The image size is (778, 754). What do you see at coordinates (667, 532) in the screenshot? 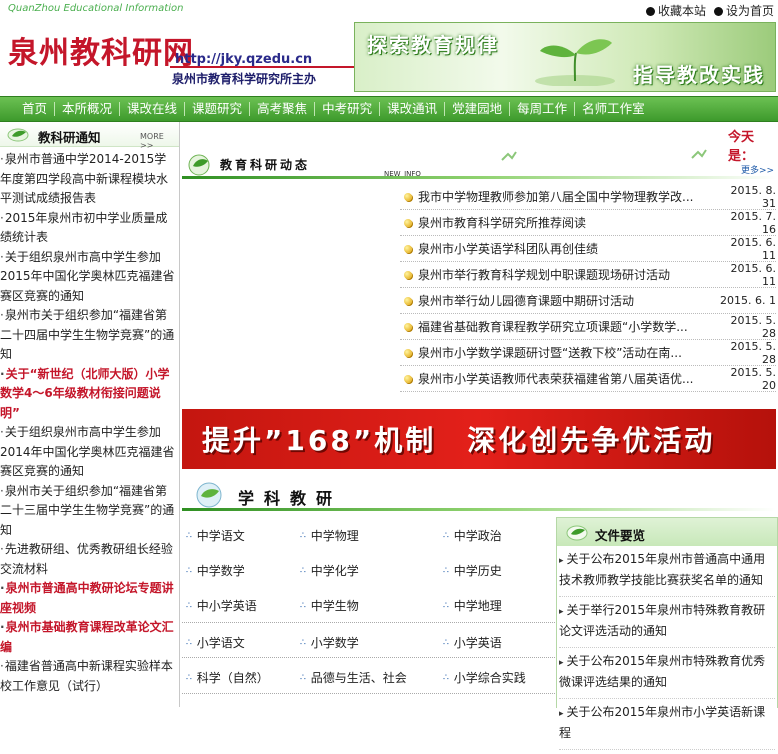
I see `documents-header: 文件要览` at bounding box center [667, 532].